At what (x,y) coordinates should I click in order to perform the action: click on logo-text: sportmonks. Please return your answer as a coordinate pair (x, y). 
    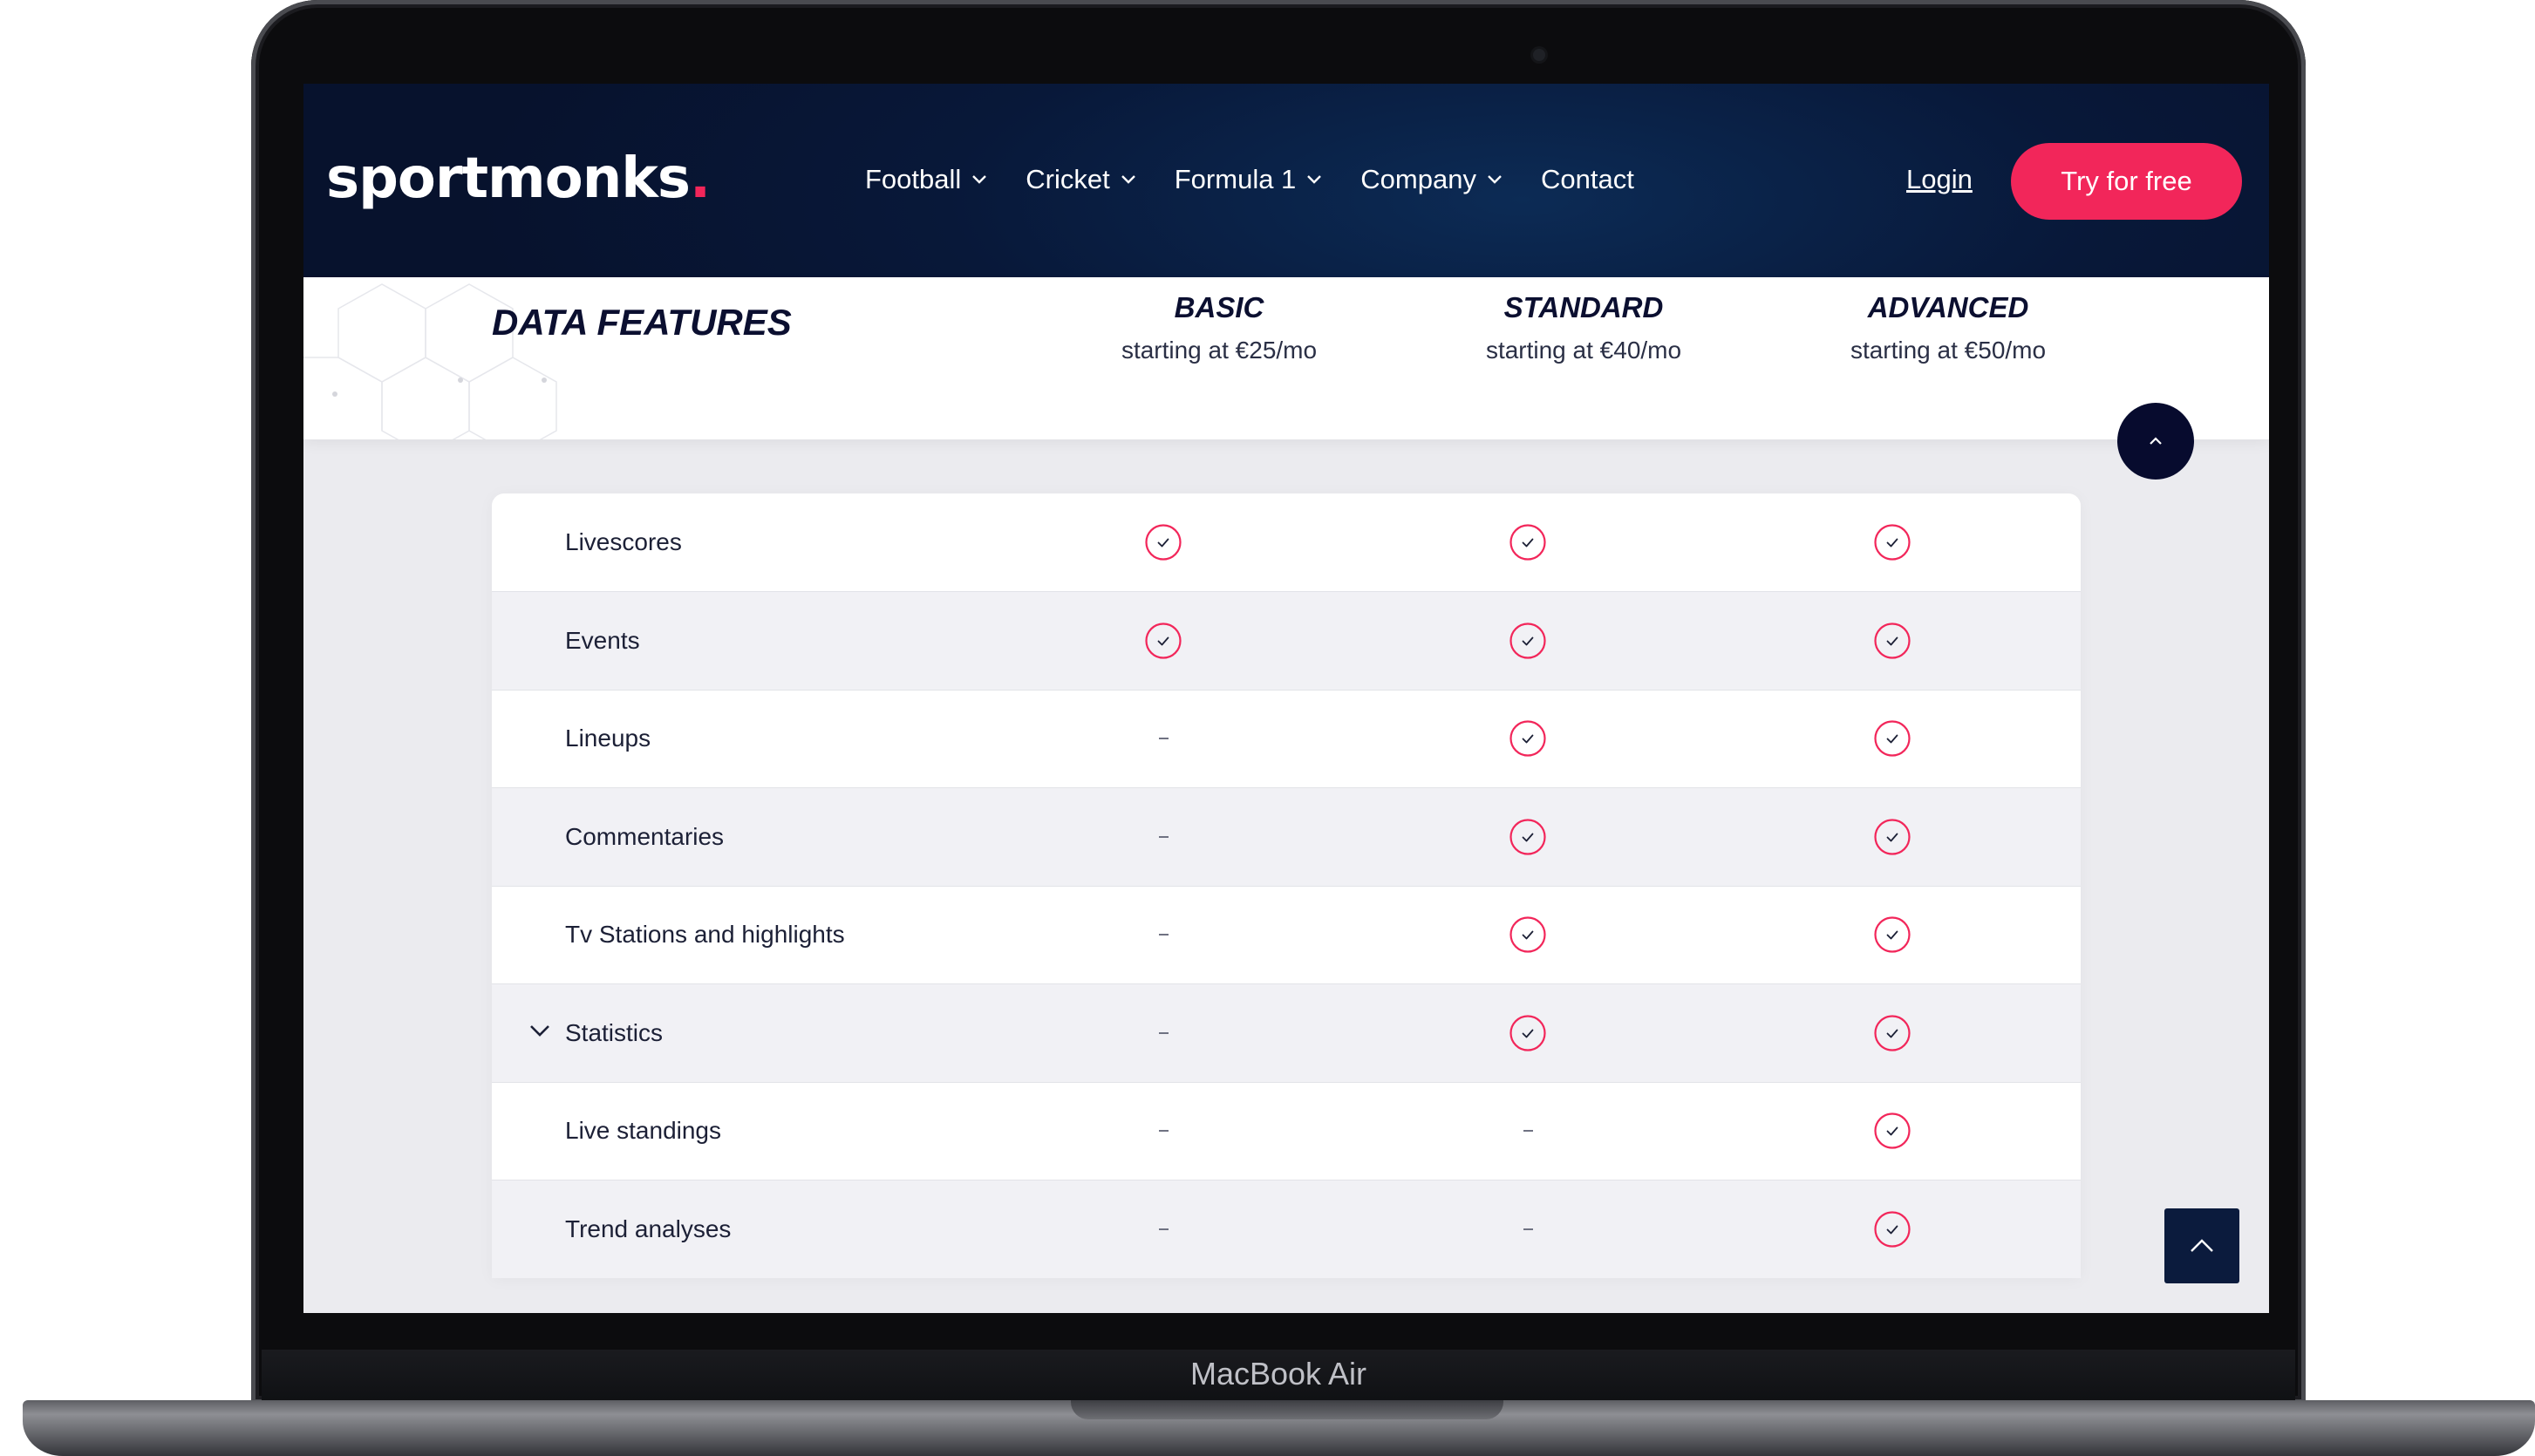
    Looking at the image, I should click on (508, 178).